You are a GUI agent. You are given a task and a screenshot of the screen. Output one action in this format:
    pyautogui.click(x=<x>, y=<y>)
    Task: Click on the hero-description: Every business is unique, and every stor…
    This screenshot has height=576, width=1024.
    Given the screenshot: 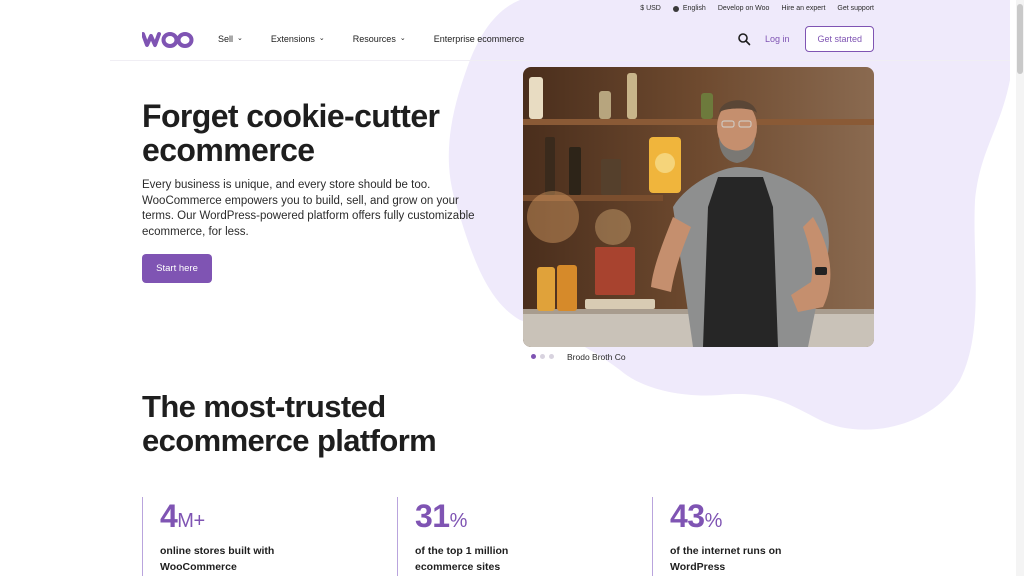 What is the action you would take?
    pyautogui.click(x=308, y=208)
    